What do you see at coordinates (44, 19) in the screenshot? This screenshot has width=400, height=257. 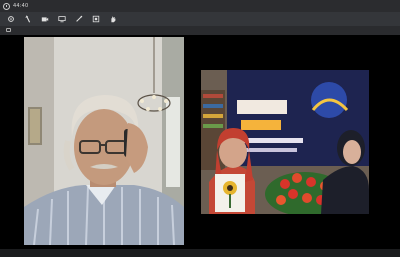 I see `camera-icon` at bounding box center [44, 19].